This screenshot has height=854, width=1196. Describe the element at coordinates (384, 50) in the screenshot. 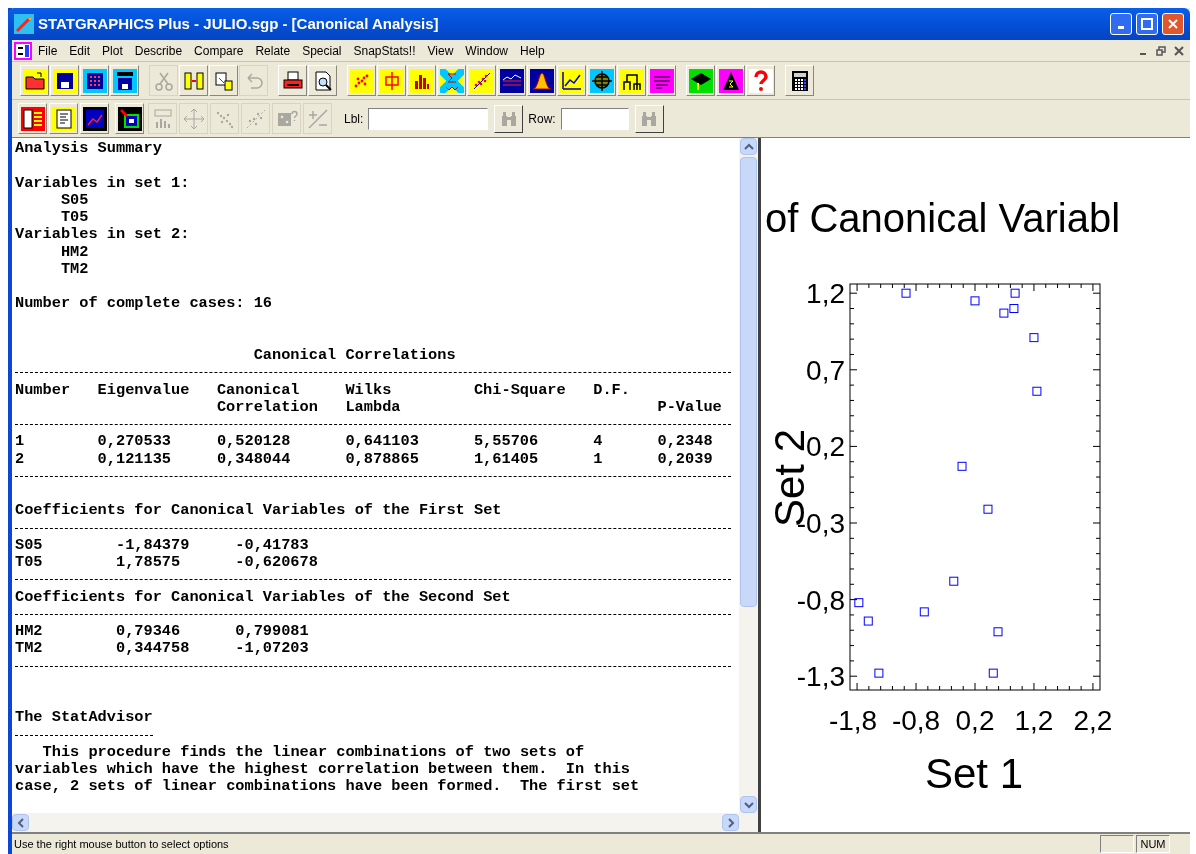

I see `menu-item: SnapStats!!` at that location.